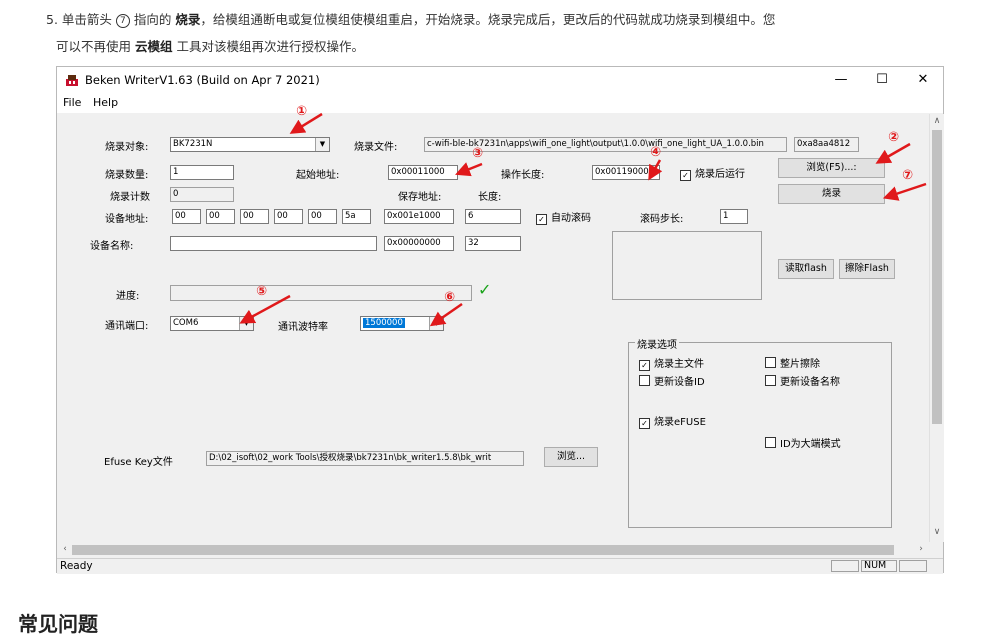 This screenshot has height=637, width=983. Describe the element at coordinates (202, 172) in the screenshot. I see `count-field: 1` at that location.